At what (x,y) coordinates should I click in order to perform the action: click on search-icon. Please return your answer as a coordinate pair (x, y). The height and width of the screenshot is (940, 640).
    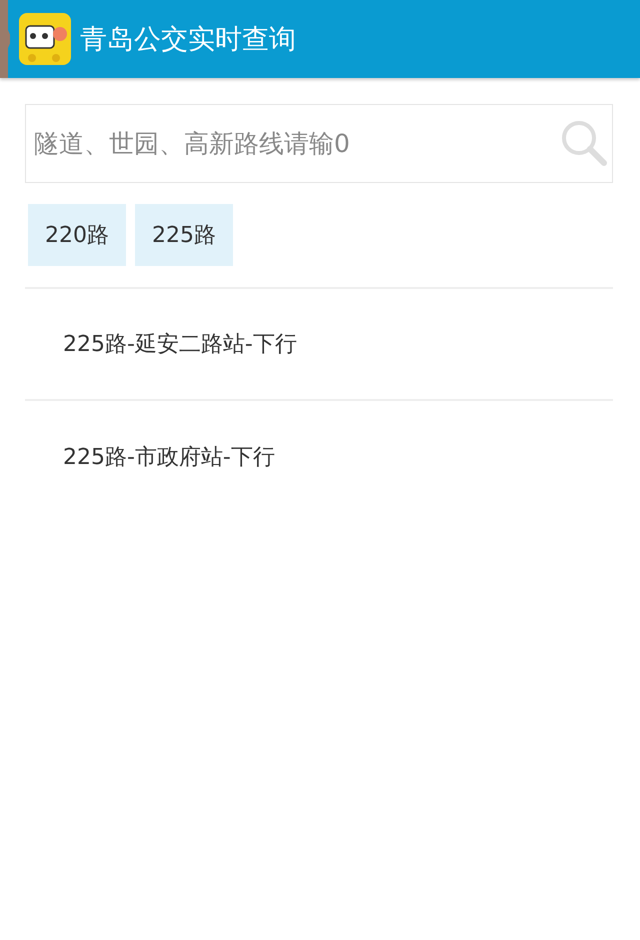
    Looking at the image, I should click on (584, 143).